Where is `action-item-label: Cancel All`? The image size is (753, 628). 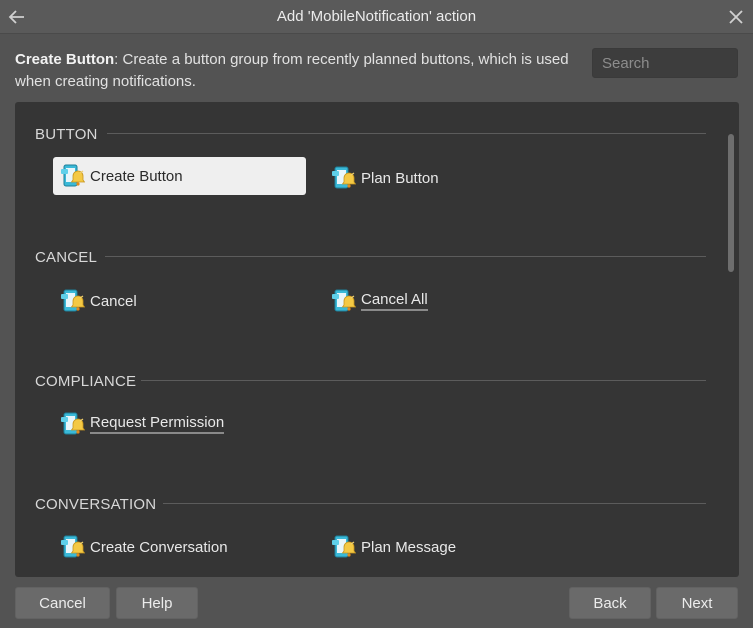
action-item-label: Cancel All is located at coordinates (394, 301).